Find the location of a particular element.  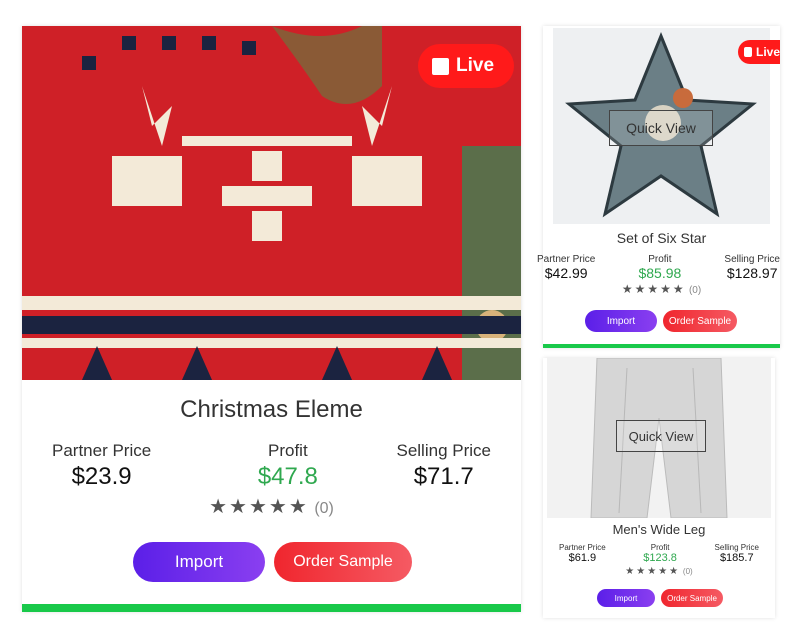

selling-price-value: $128.97 is located at coordinates (752, 273).